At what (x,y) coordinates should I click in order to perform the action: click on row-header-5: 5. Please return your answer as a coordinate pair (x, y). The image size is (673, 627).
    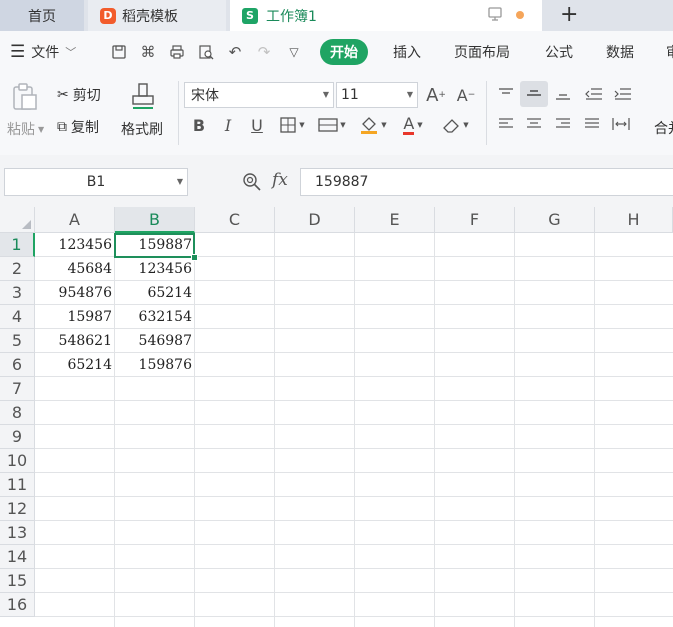
    Looking at the image, I should click on (17, 341).